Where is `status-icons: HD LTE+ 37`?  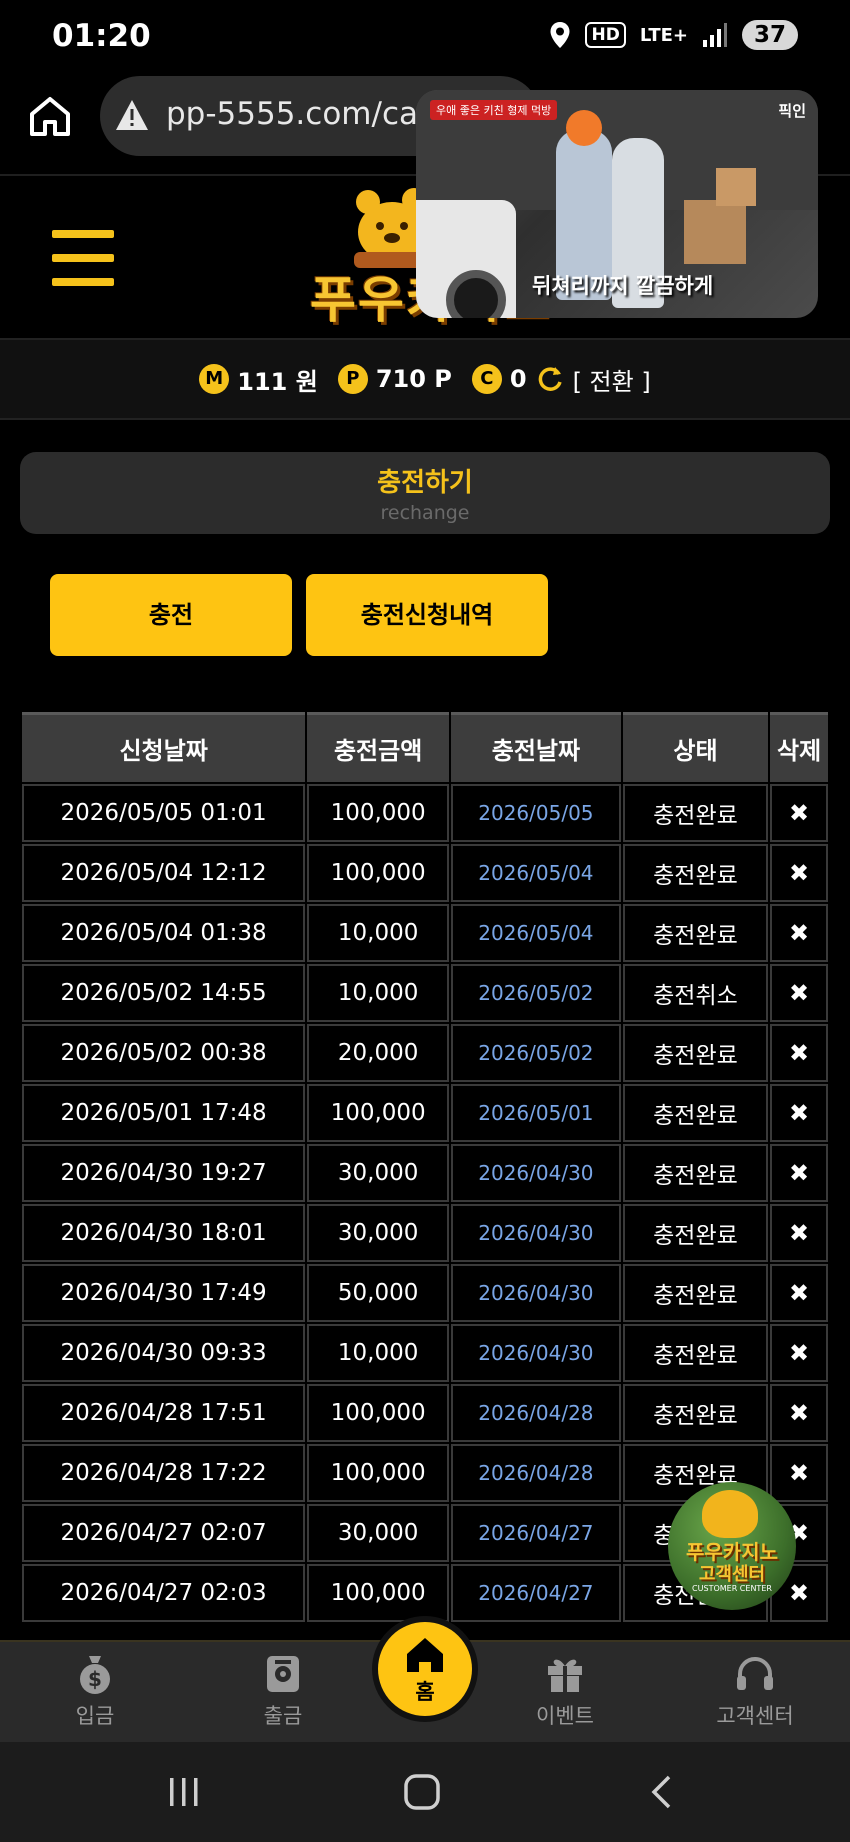 status-icons: HD LTE+ 37 is located at coordinates (673, 35).